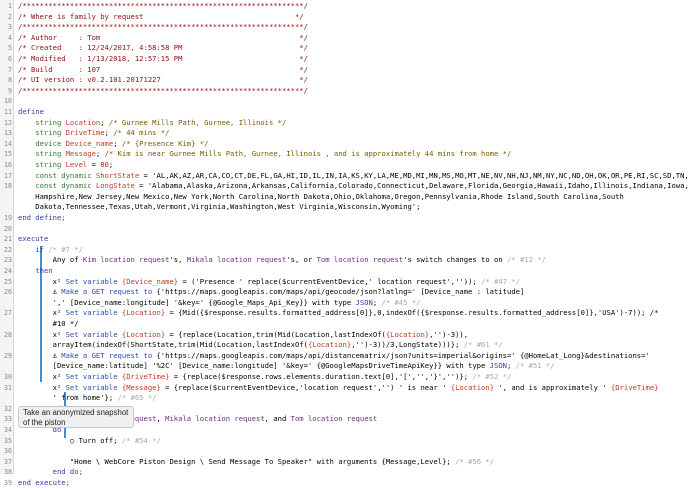  I want to click on code-text: define, so click(31, 112).